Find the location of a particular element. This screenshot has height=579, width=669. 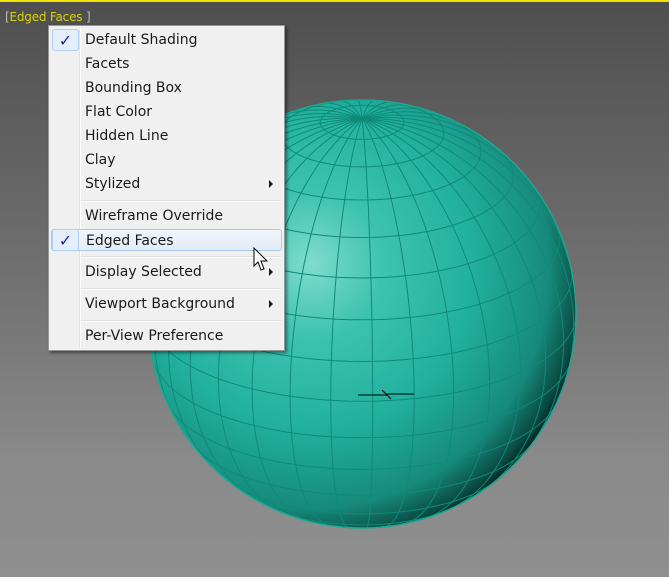

menu-item-label: Hidden Line is located at coordinates (127, 136).